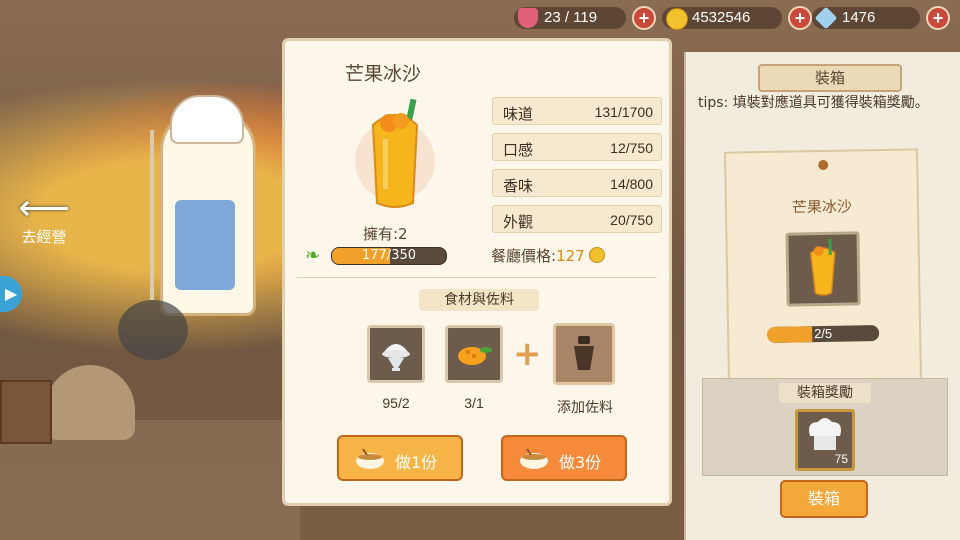  I want to click on coins-resource: 4532546 +, so click(737, 18).